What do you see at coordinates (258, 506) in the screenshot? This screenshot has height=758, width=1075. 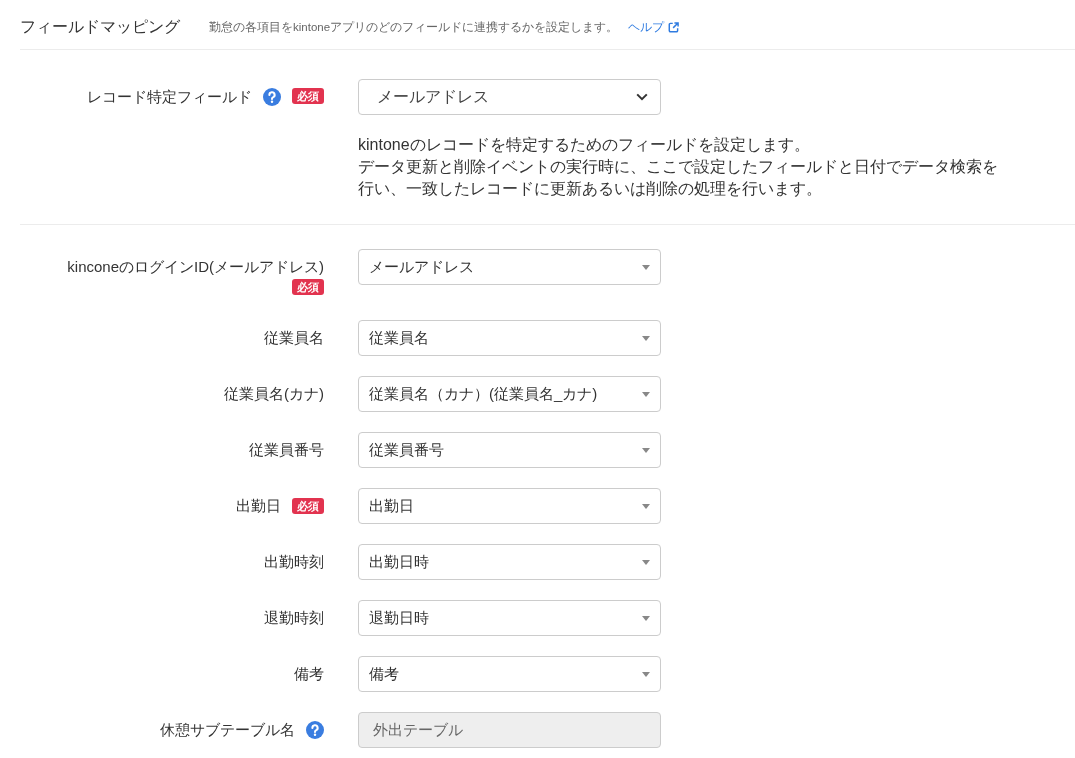 I see `field-label: 出勤日` at bounding box center [258, 506].